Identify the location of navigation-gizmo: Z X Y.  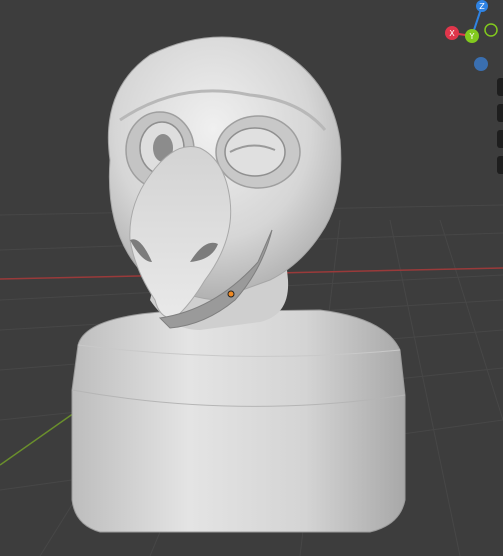
(469, 40).